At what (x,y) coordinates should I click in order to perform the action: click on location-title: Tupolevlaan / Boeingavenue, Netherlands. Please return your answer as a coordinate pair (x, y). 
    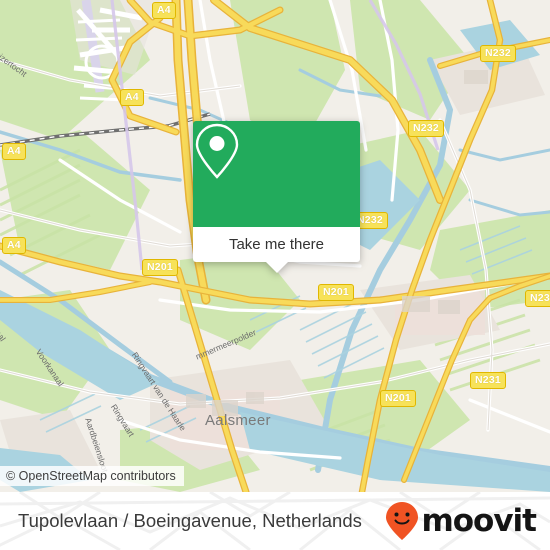
    Looking at the image, I should click on (190, 520).